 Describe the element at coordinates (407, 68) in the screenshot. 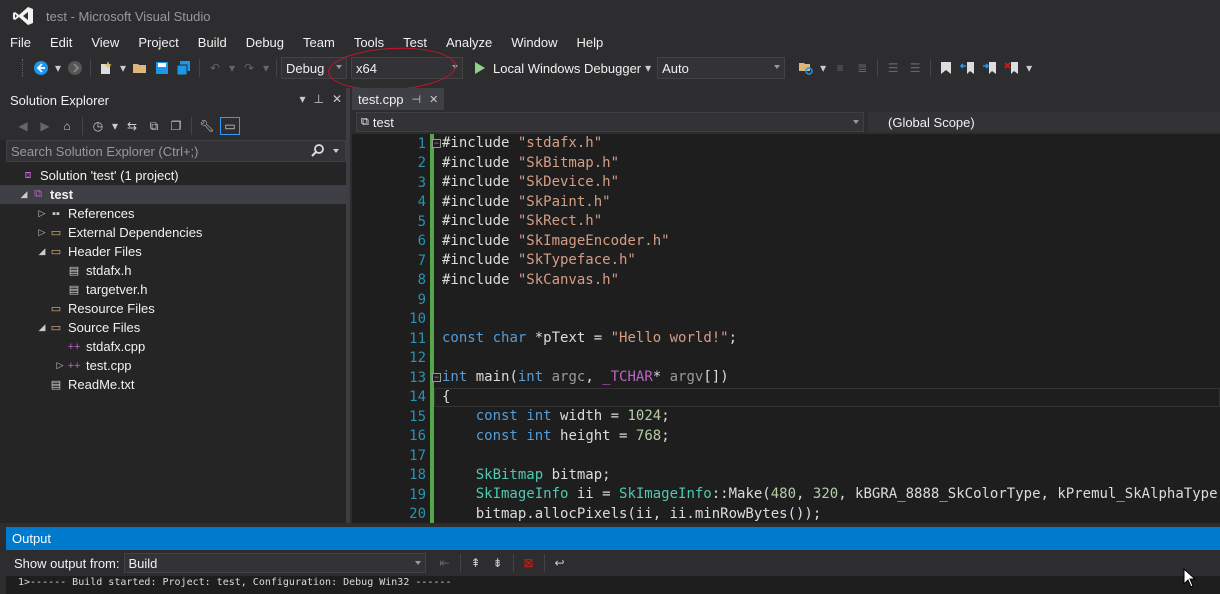

I see `solution-platform-dropdown: x64` at that location.